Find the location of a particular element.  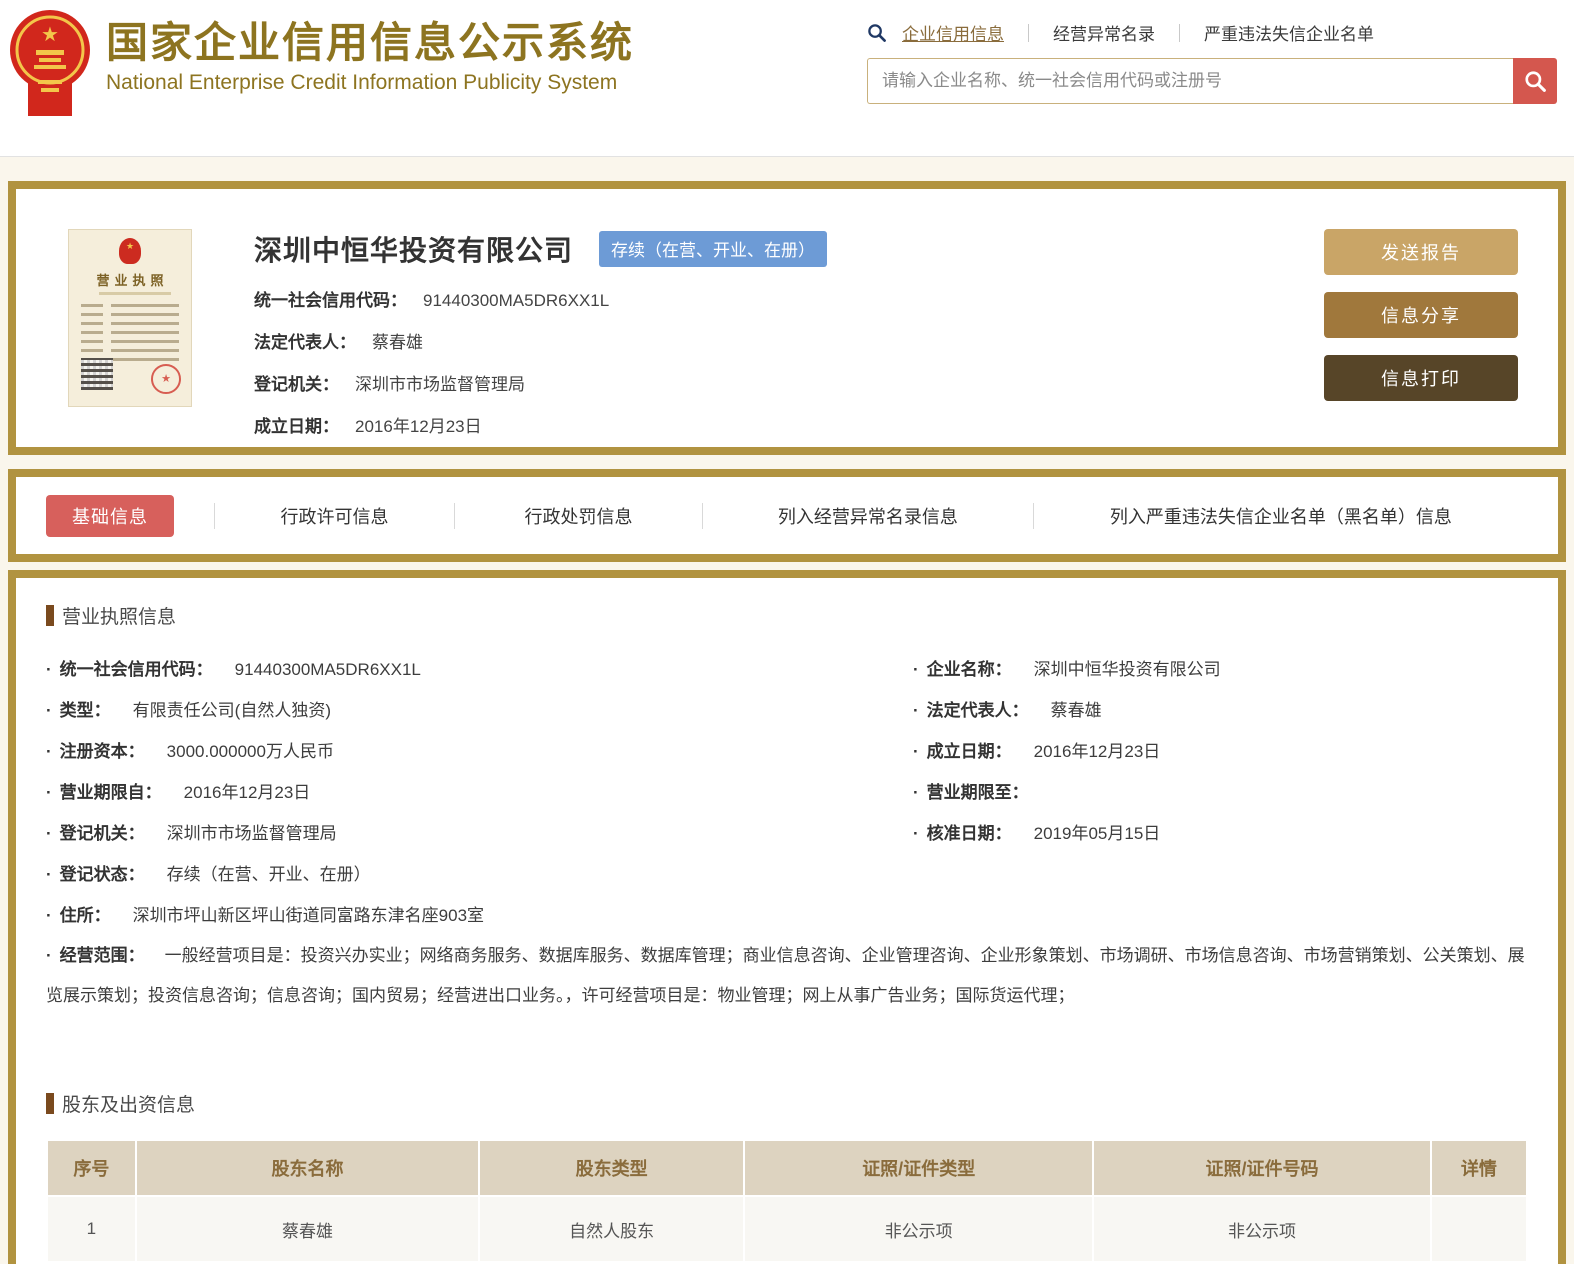

tab-abnormal-operations: 列入经营异常名录信息 is located at coordinates (868, 516).